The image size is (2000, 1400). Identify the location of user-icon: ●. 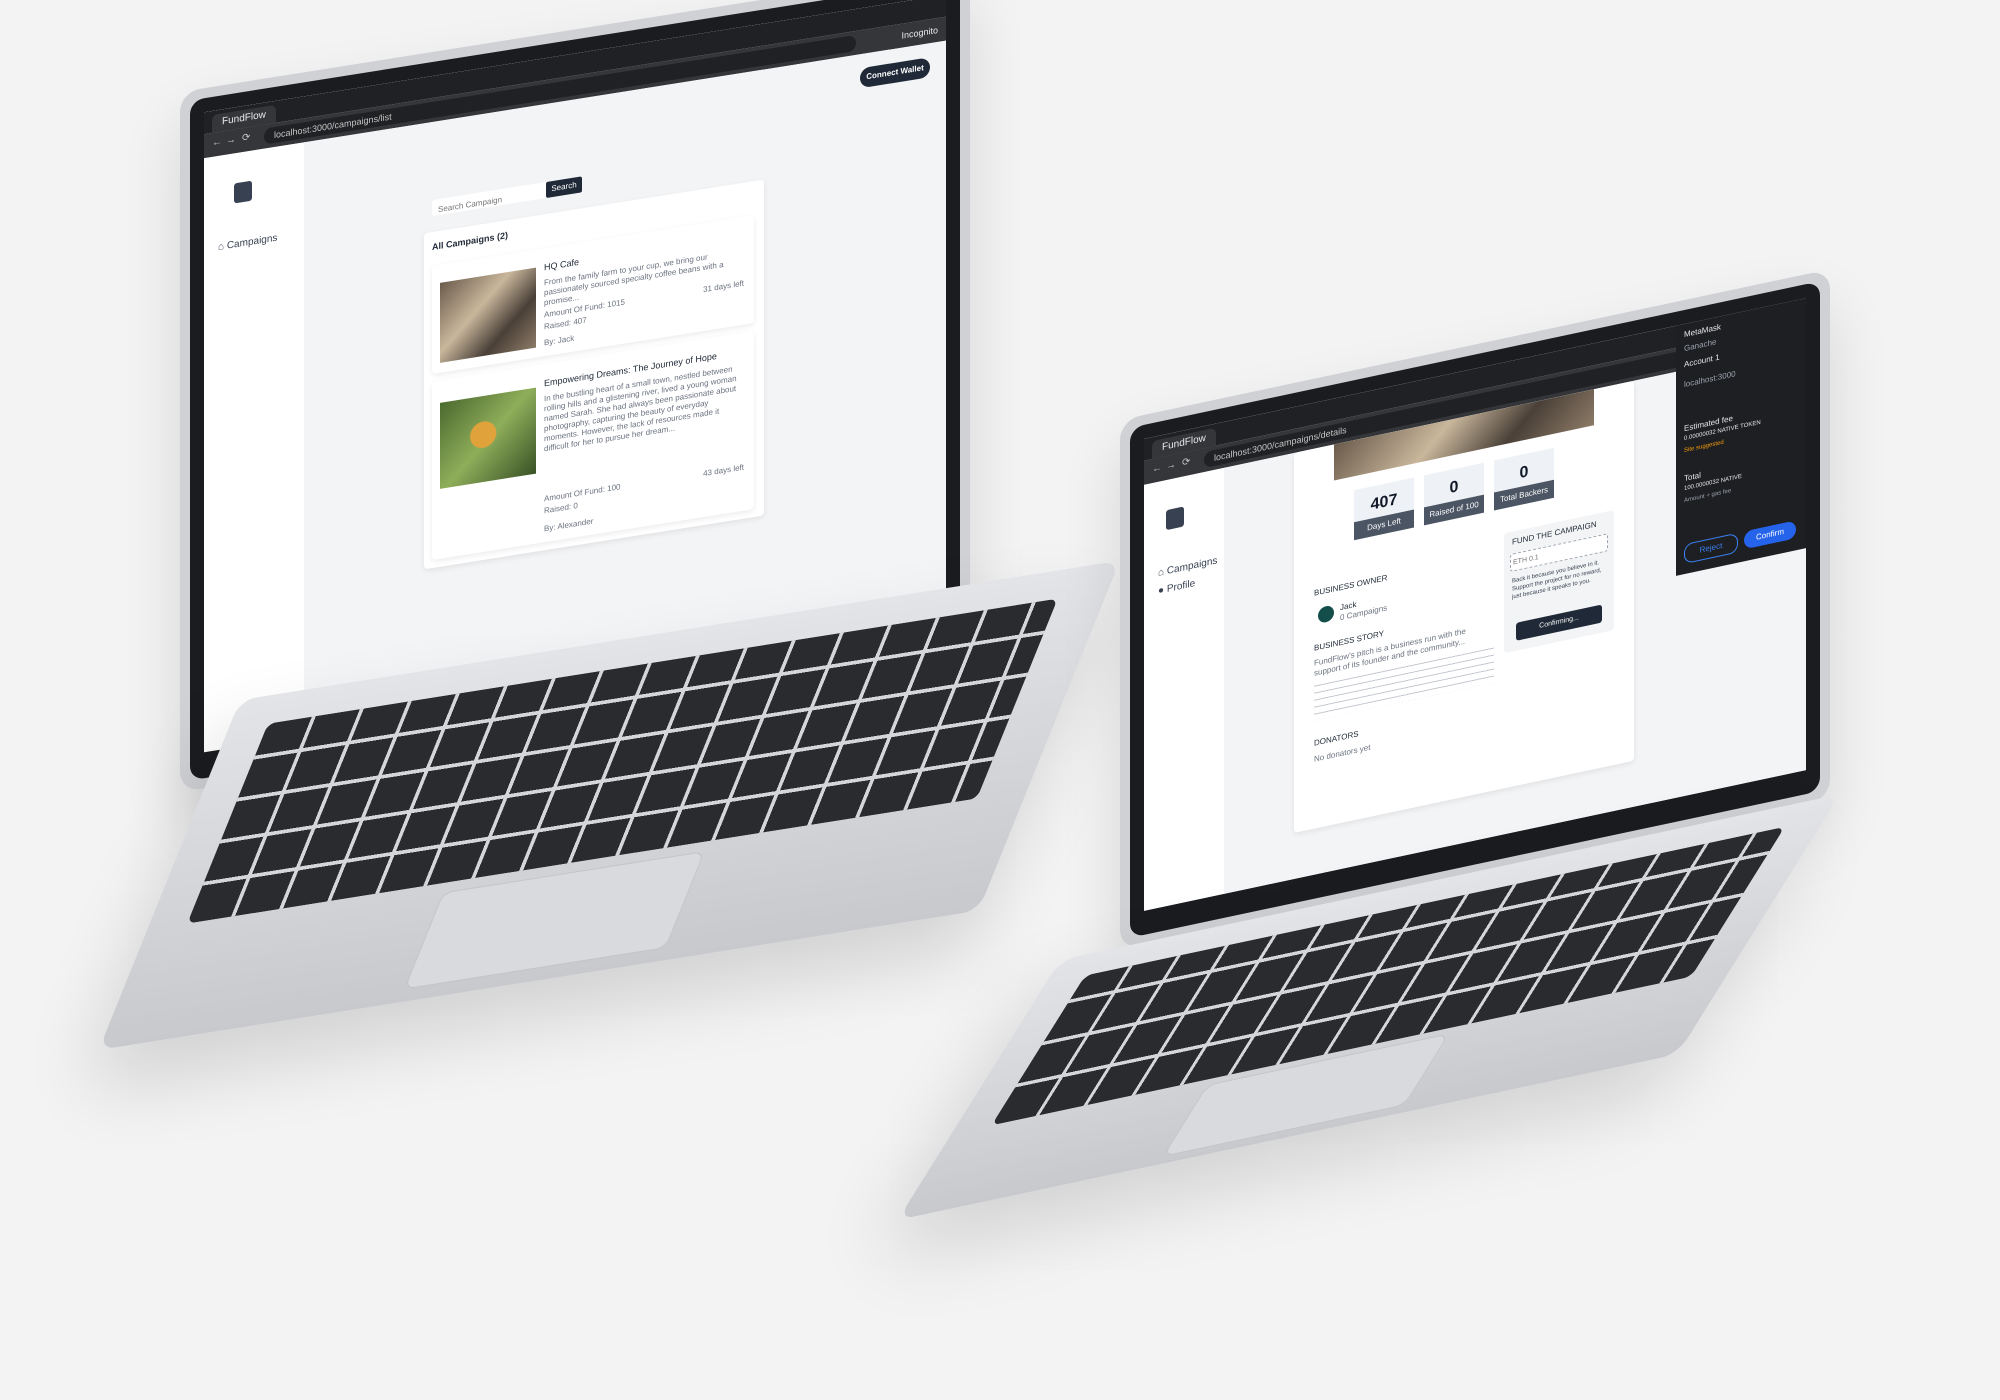
(1161, 590).